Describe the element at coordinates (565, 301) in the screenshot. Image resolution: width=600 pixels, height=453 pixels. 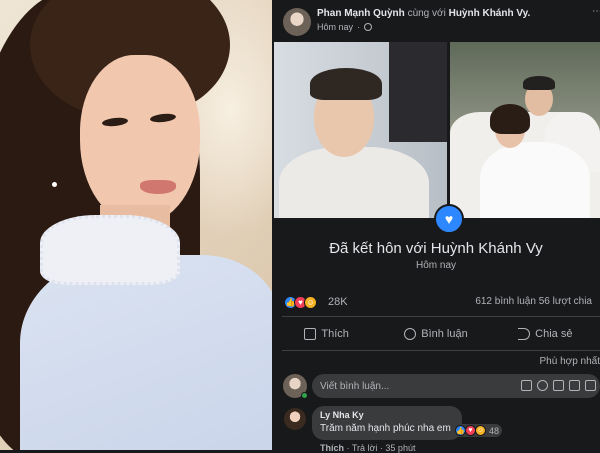
I see `share-count: 56 lượt chia` at that location.